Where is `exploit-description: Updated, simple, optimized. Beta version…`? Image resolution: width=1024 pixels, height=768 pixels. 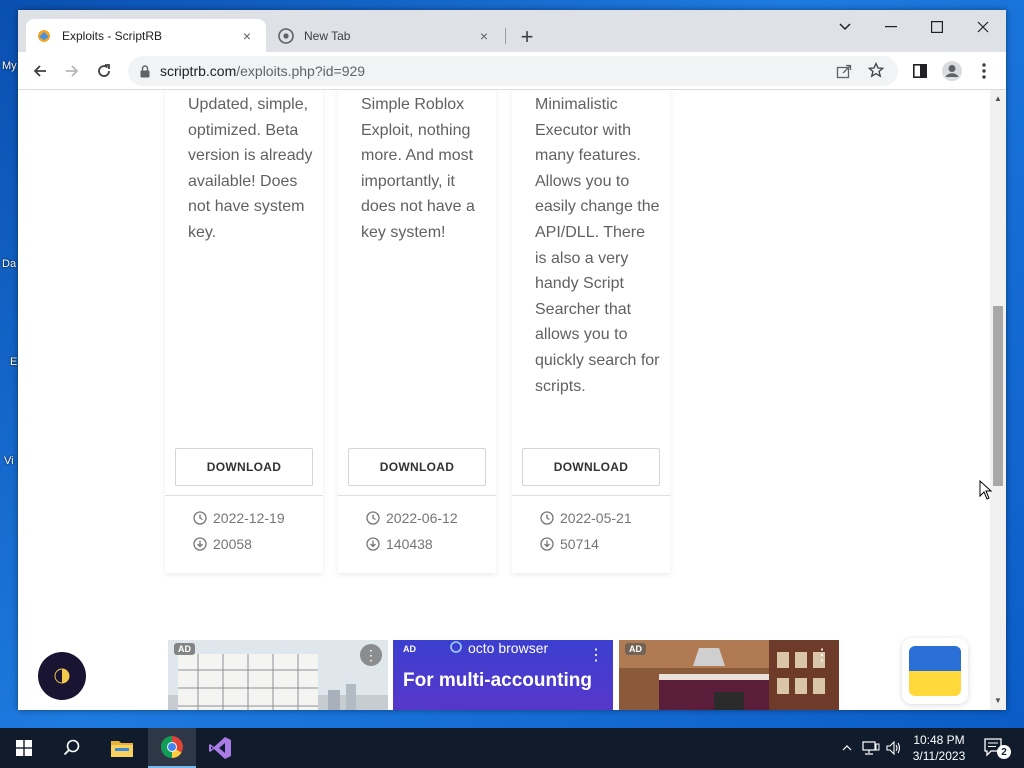
exploit-description: Updated, simple, optimized. Beta version… is located at coordinates (250, 168).